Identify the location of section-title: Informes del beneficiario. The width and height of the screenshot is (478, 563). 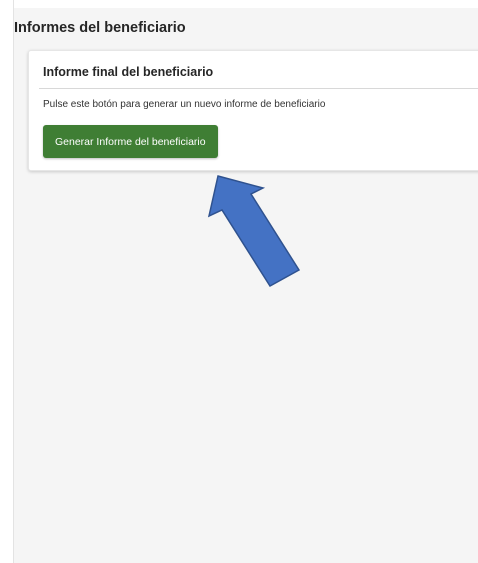
(100, 28).